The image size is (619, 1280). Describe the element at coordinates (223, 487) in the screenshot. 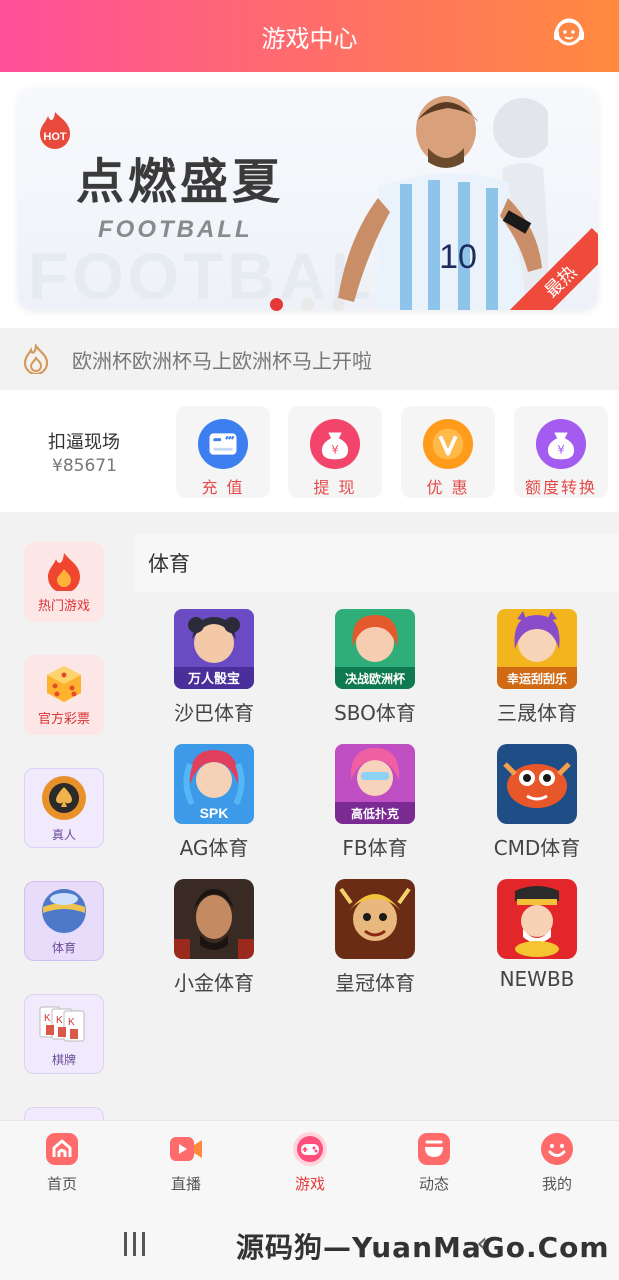

I see `recharge-label: 充 值` at that location.